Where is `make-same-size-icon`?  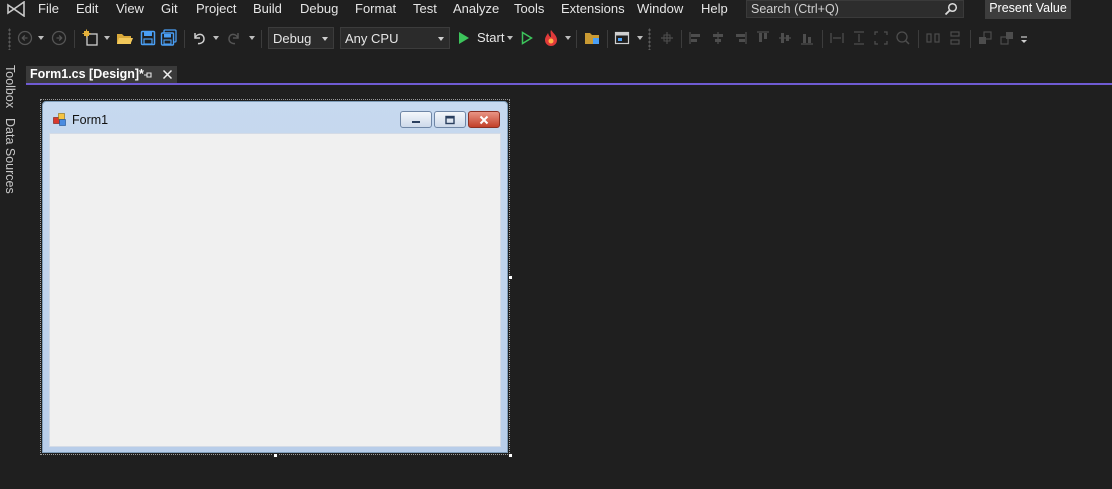 make-same-size-icon is located at coordinates (881, 38).